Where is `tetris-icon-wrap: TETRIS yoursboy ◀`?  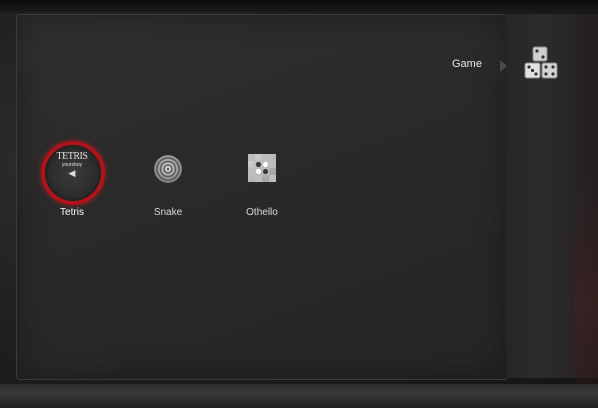
tetris-icon-wrap: TETRIS yoursboy ◀ is located at coordinates (72, 172).